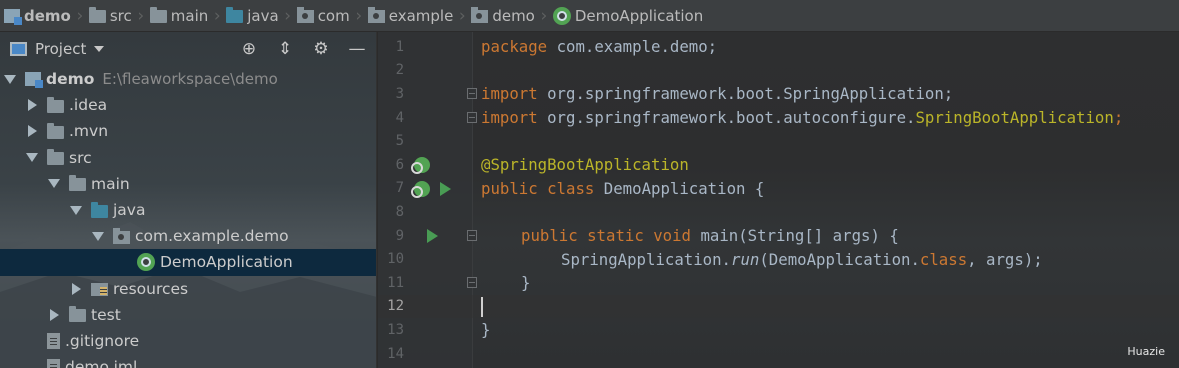  What do you see at coordinates (110, 16) in the screenshot?
I see `breadcrumb-item-src: src` at bounding box center [110, 16].